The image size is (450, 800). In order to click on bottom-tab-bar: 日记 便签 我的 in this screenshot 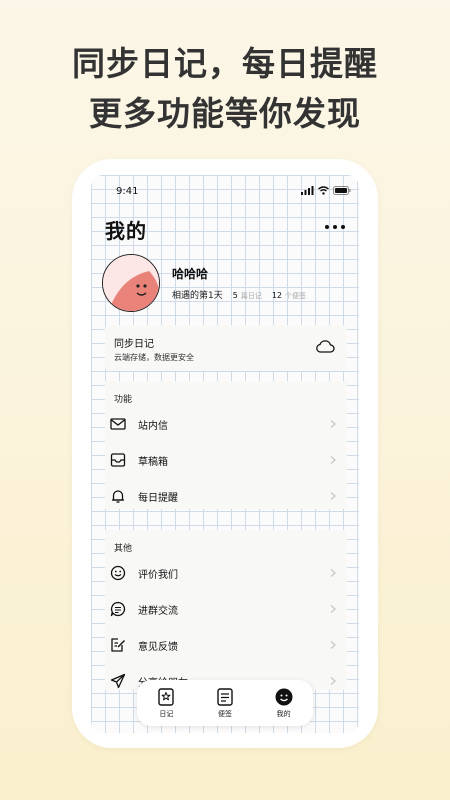, I will do `click(225, 703)`.